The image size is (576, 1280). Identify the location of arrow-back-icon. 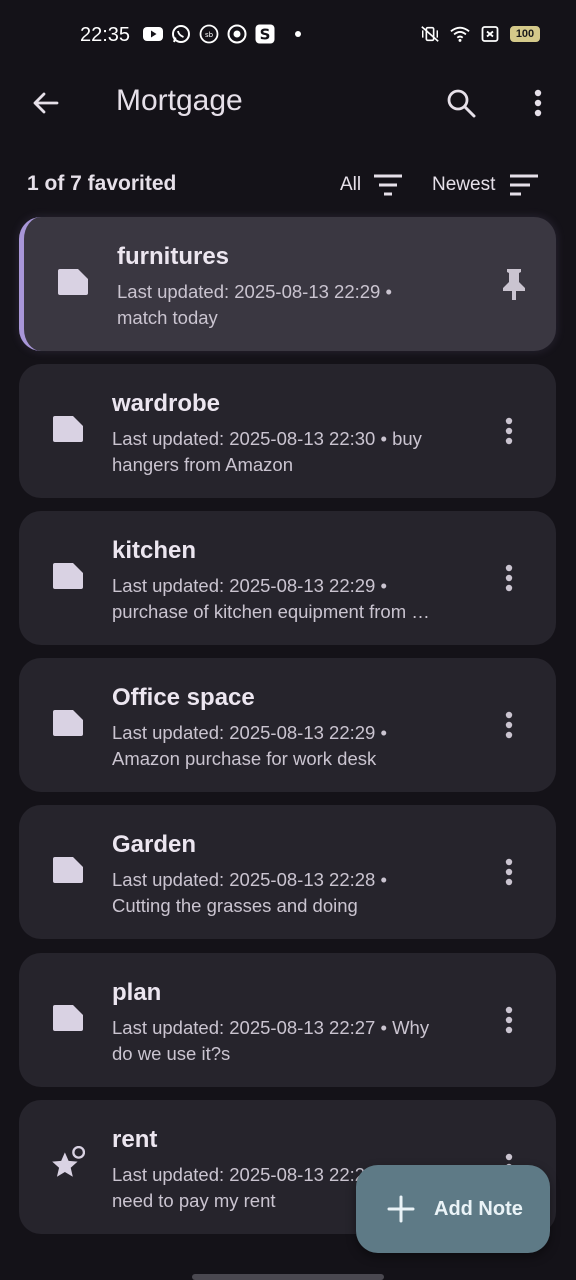
(46, 103).